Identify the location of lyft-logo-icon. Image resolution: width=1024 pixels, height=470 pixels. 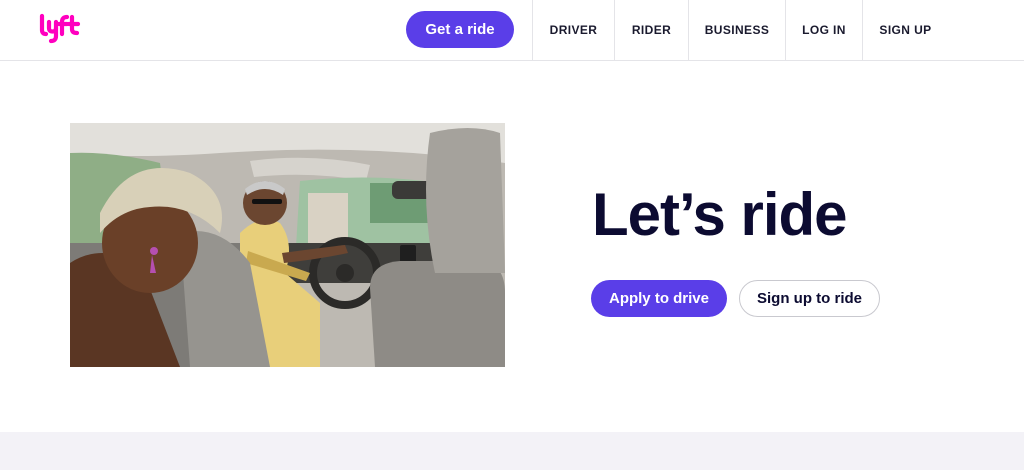
(60, 28).